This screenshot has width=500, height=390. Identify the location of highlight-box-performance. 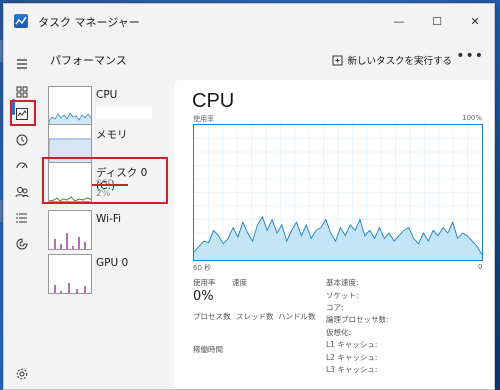
(23, 113).